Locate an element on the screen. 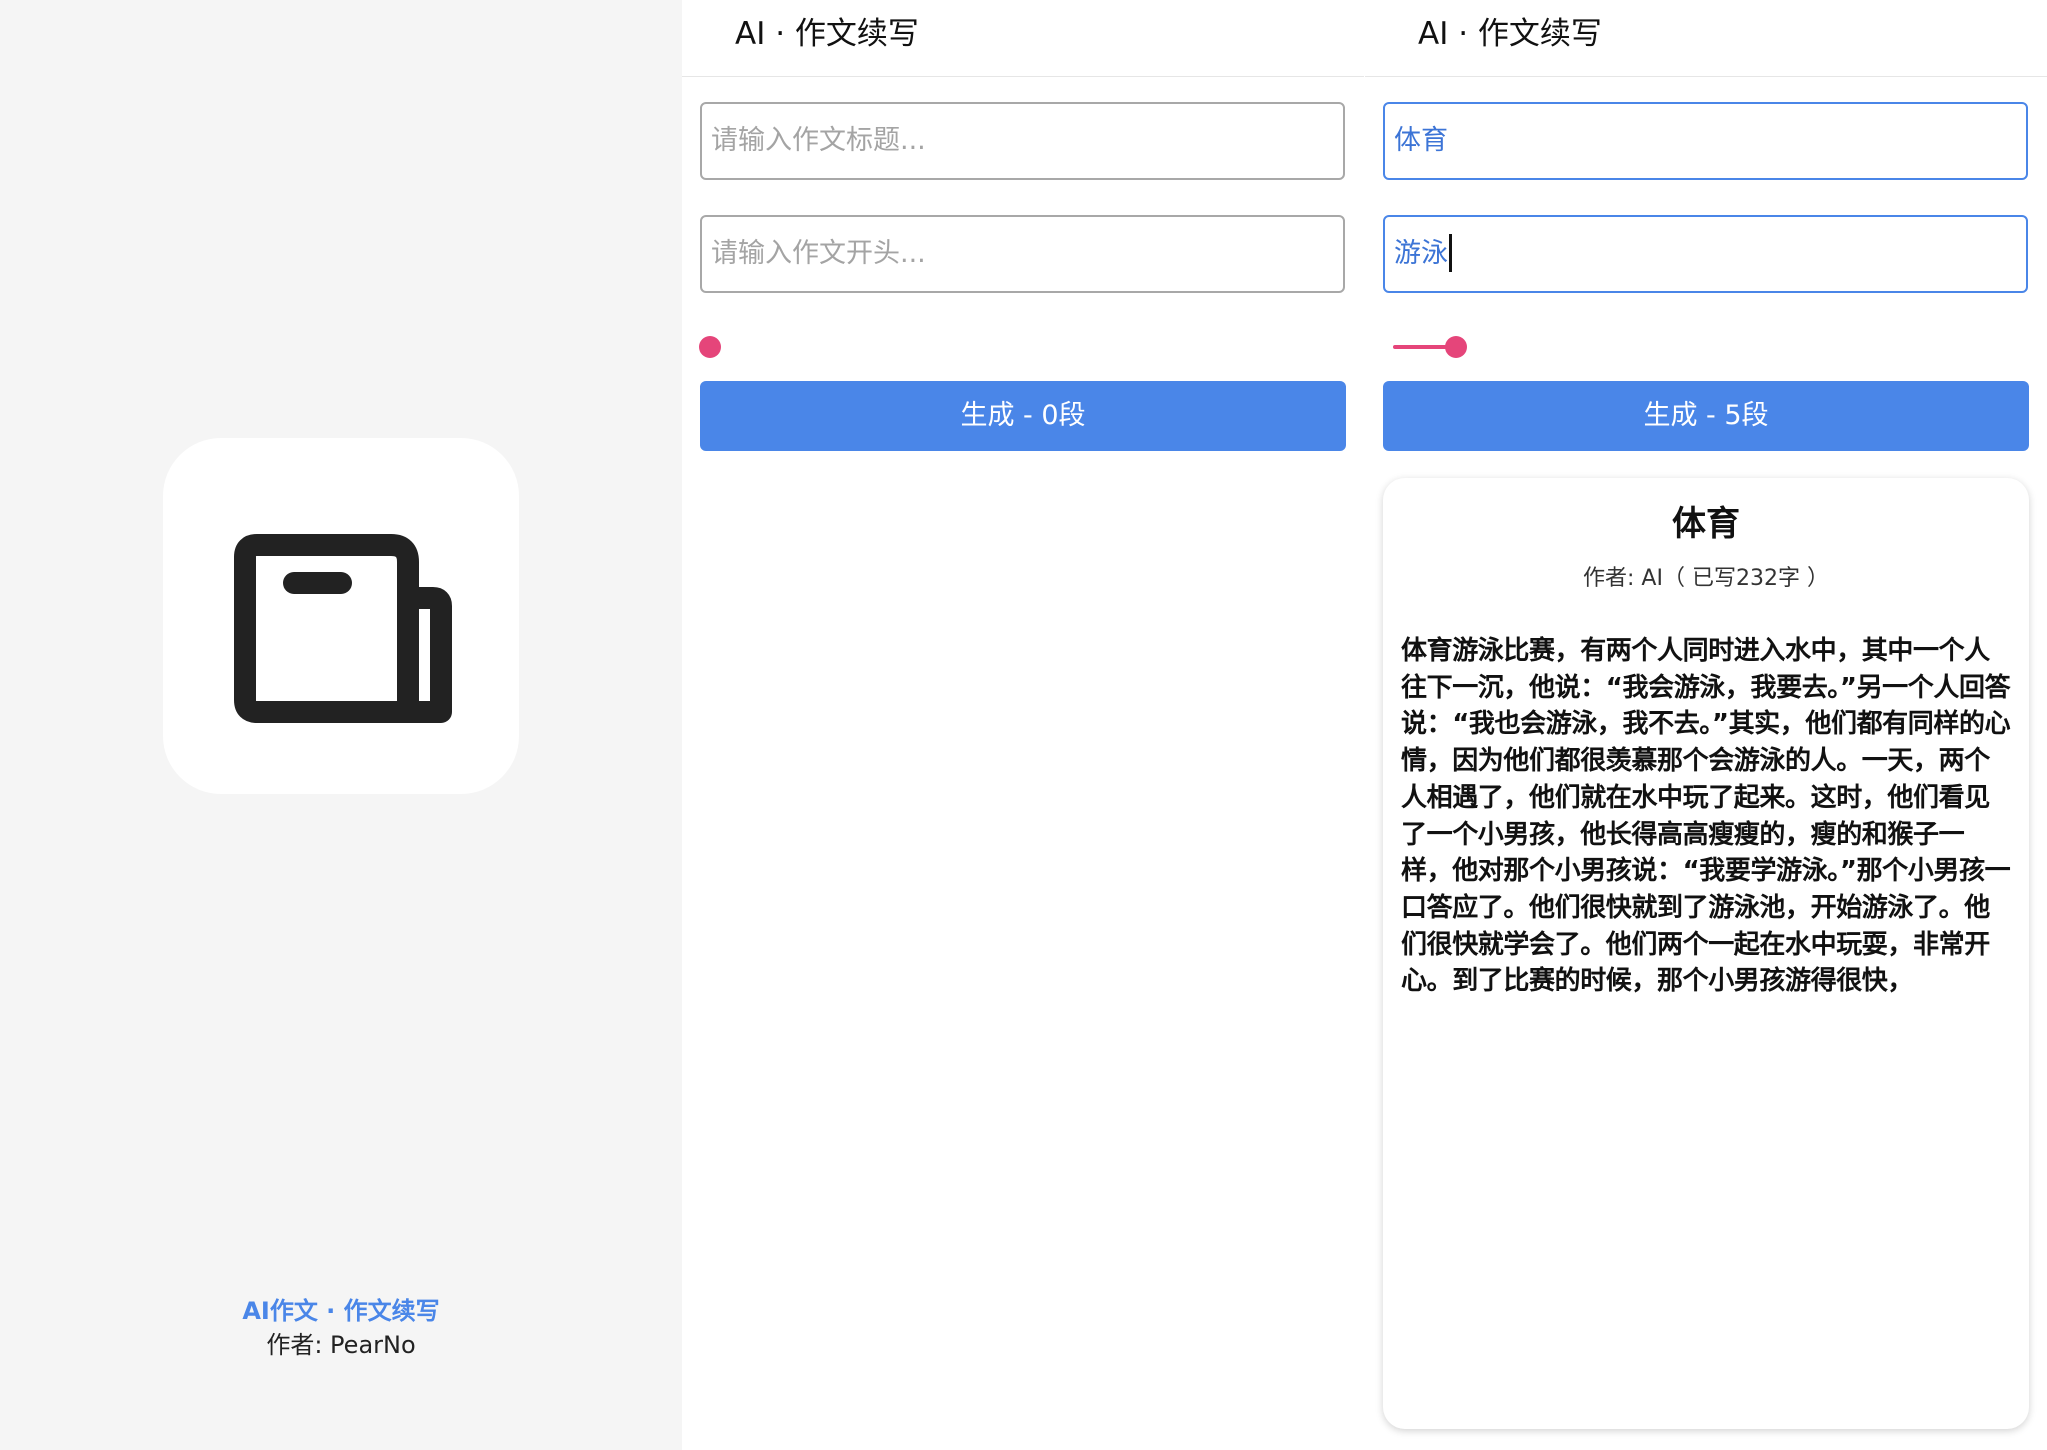 Image resolution: width=2047 pixels, height=1450 pixels. splash-app-name: AI作文 · 作文续写 is located at coordinates (341, 1311).